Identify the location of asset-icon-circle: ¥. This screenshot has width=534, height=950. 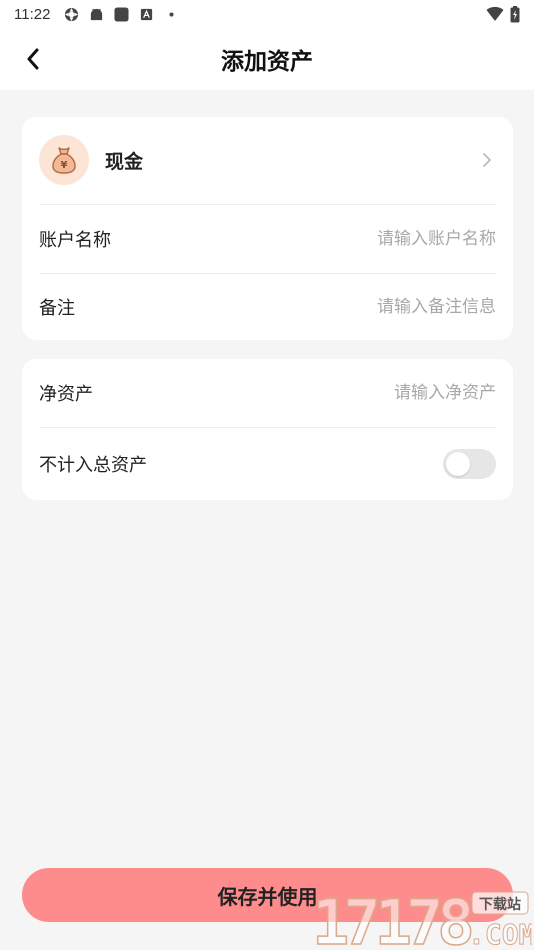
(64, 160).